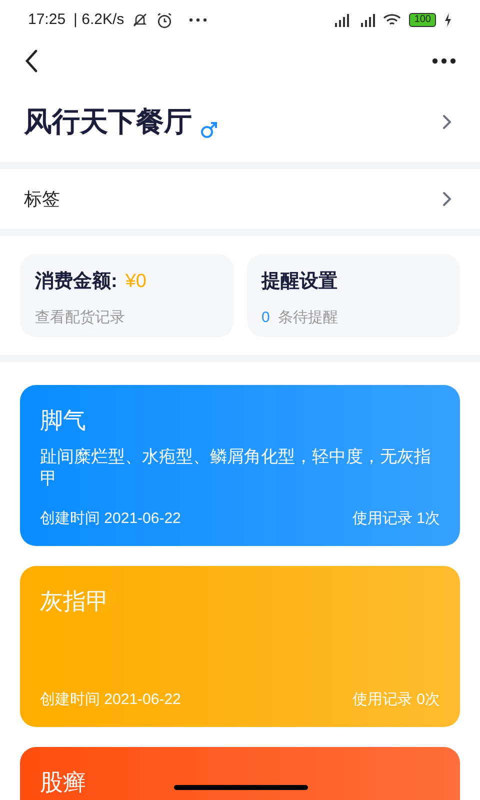 The image size is (480, 800). I want to click on record-title: 灰指甲, so click(74, 601).